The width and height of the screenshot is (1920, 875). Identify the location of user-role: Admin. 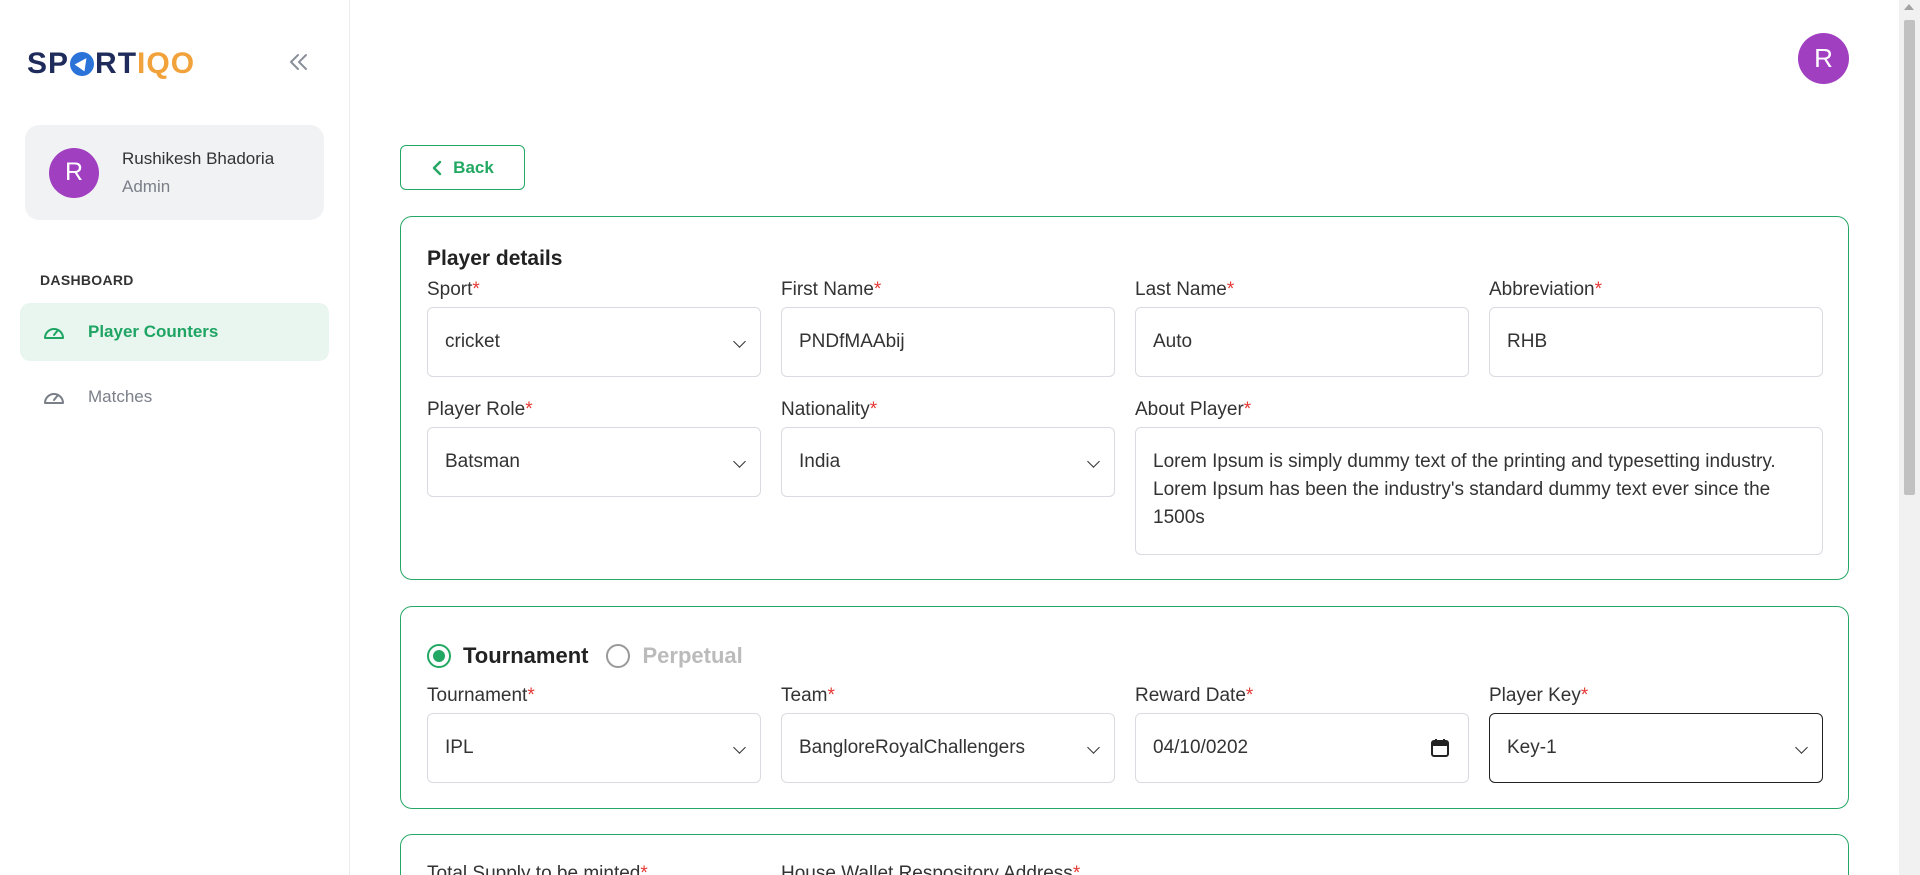
(146, 186).